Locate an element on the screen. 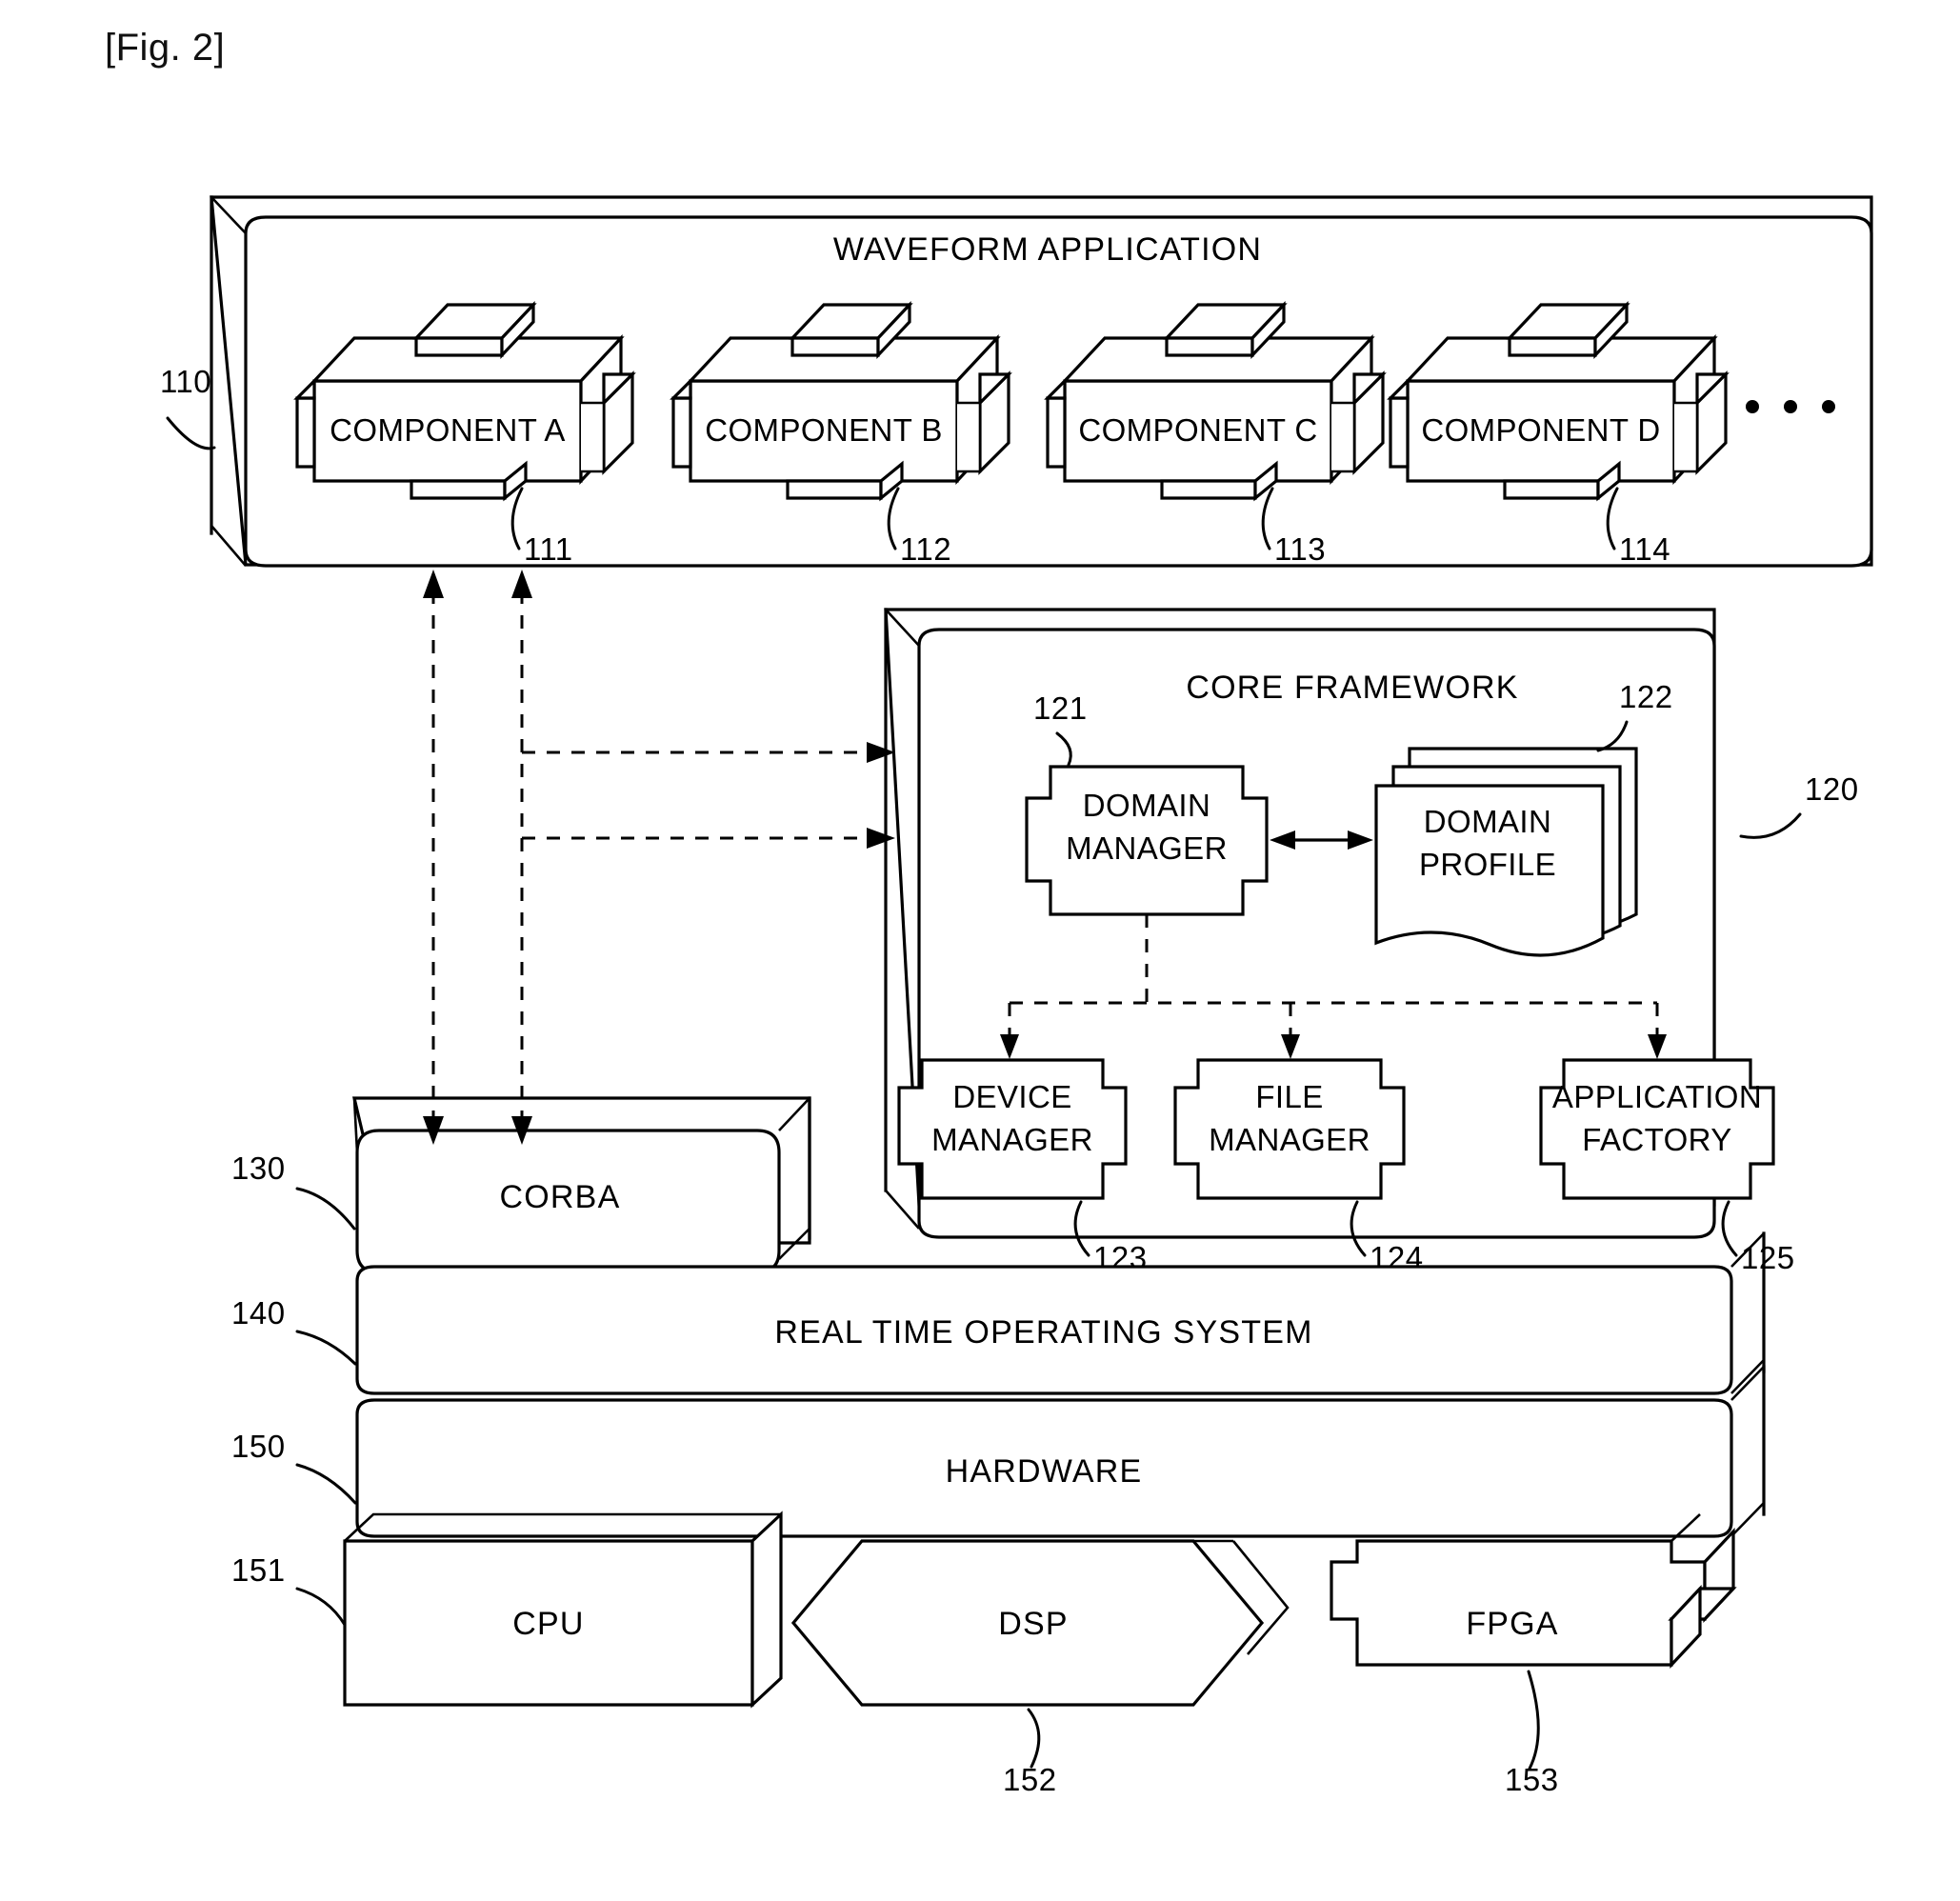 The image size is (1960, 1901). domain-manager-label-line1: DOMAIN is located at coordinates (1146, 805).